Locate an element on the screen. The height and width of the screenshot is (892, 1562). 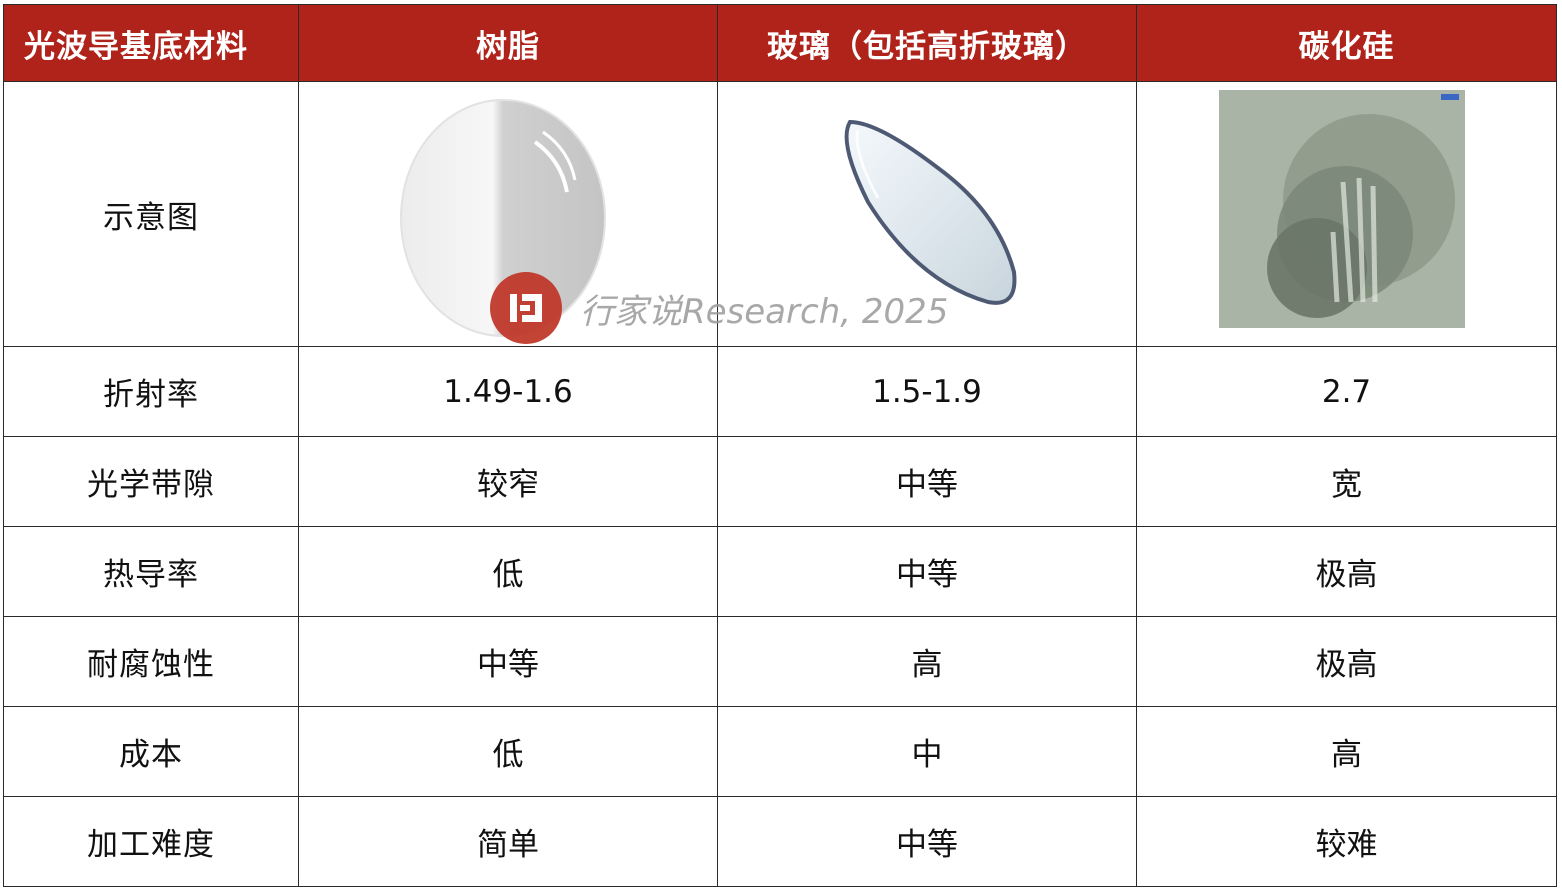
cell-sic-cost: 高 is located at coordinates (1346, 751).